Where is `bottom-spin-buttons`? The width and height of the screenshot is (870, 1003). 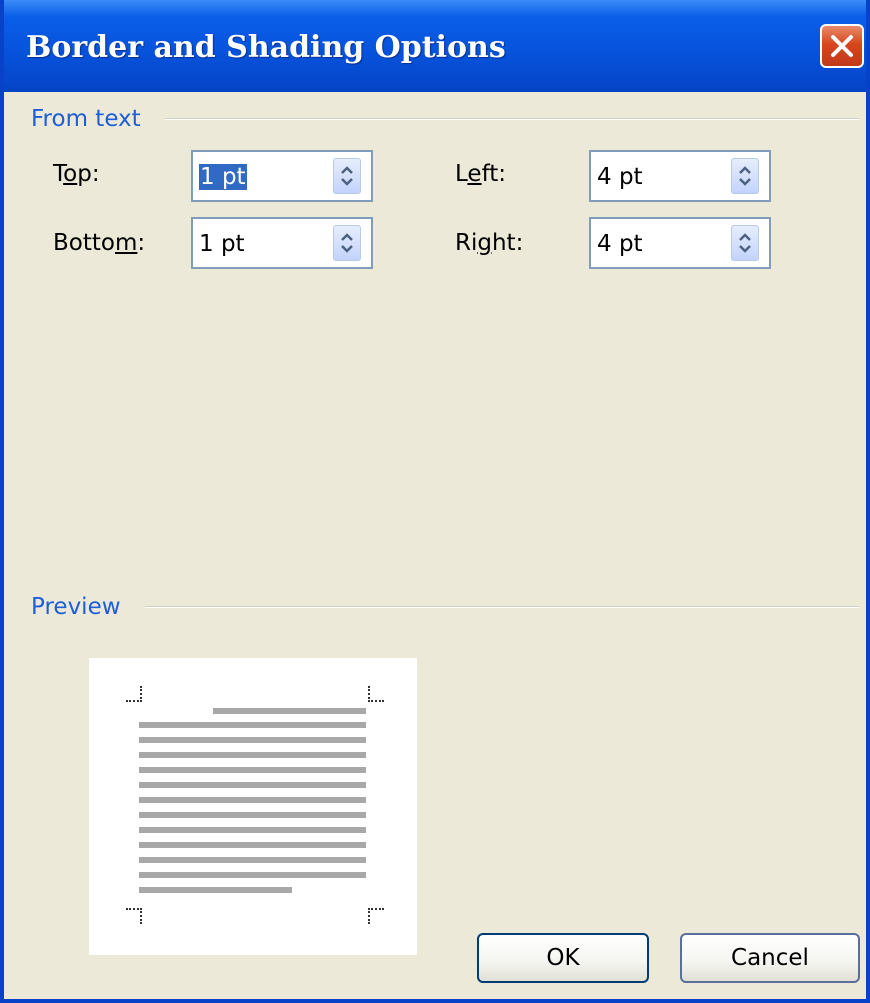
bottom-spin-buttons is located at coordinates (347, 243).